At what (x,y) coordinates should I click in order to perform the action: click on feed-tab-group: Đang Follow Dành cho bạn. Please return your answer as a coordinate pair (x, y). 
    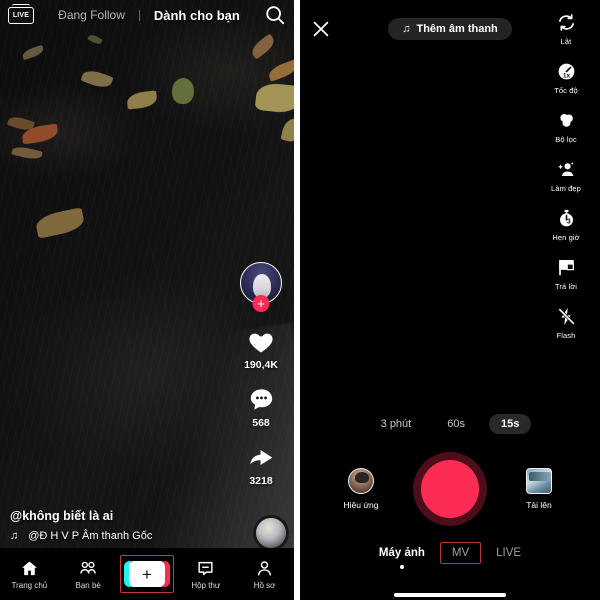
    Looking at the image, I should click on (149, 15).